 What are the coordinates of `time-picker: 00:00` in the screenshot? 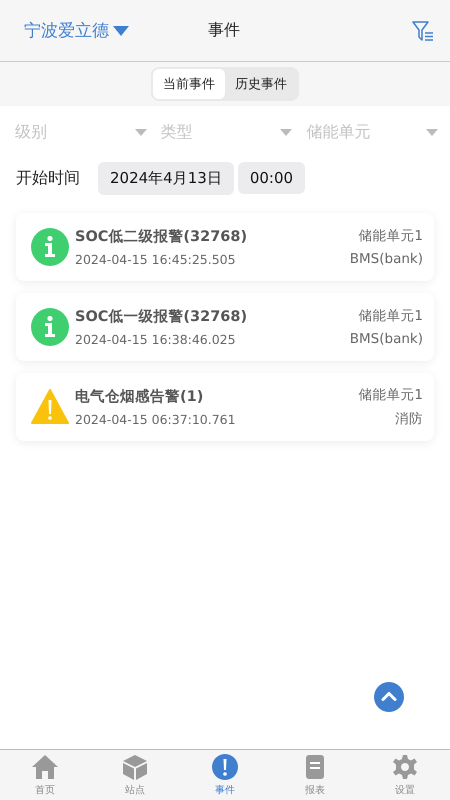 It's located at (272, 178).